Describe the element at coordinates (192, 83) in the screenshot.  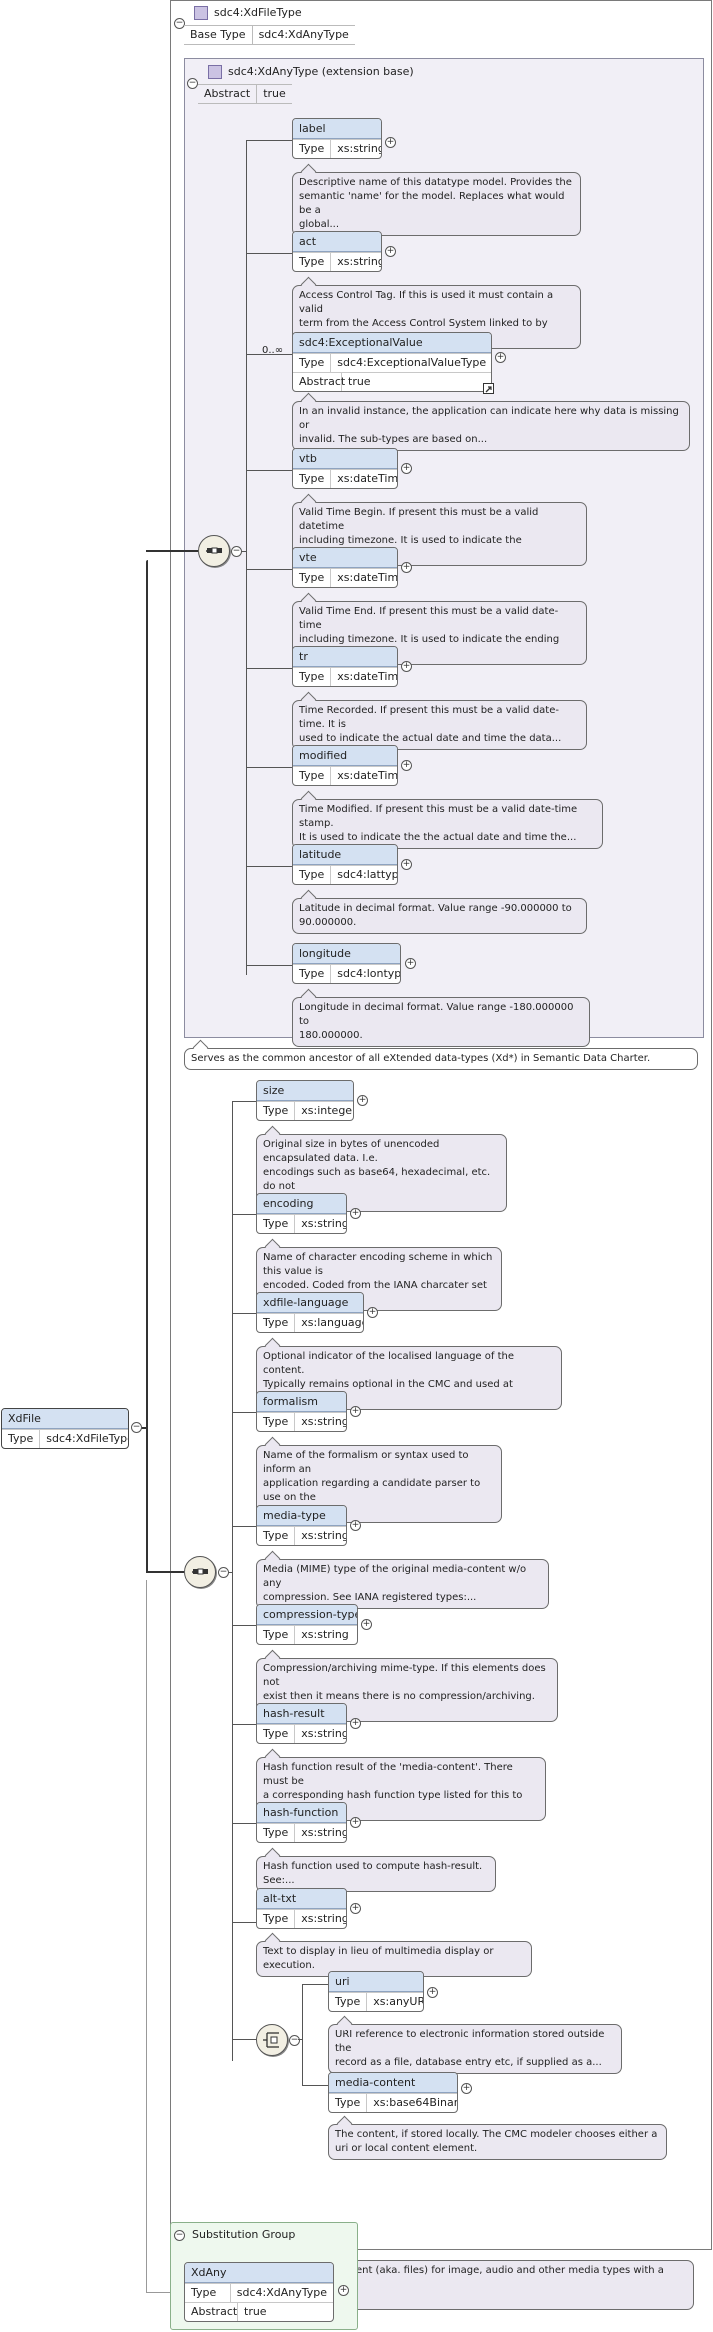
I see `collapse-xdany-type-button: −` at that location.